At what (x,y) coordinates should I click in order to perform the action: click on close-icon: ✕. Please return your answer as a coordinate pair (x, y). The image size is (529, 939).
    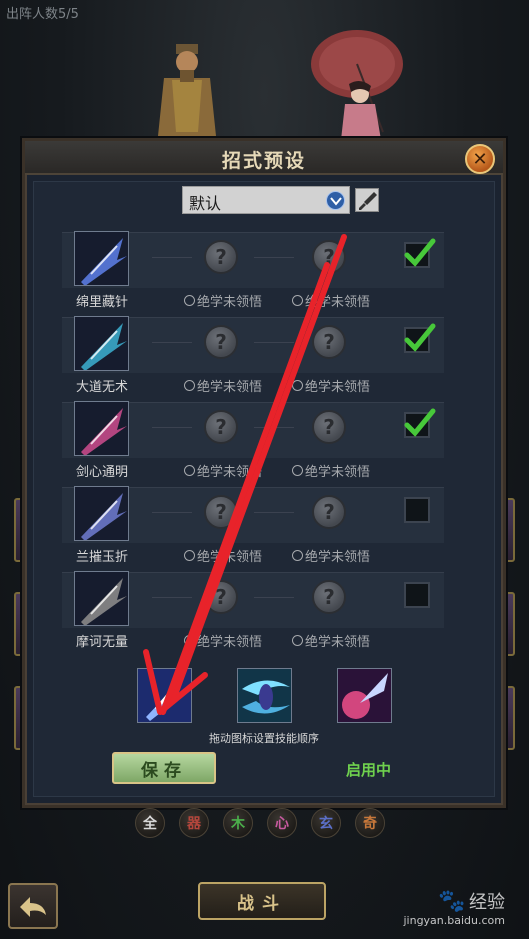
    Looking at the image, I should click on (480, 159).